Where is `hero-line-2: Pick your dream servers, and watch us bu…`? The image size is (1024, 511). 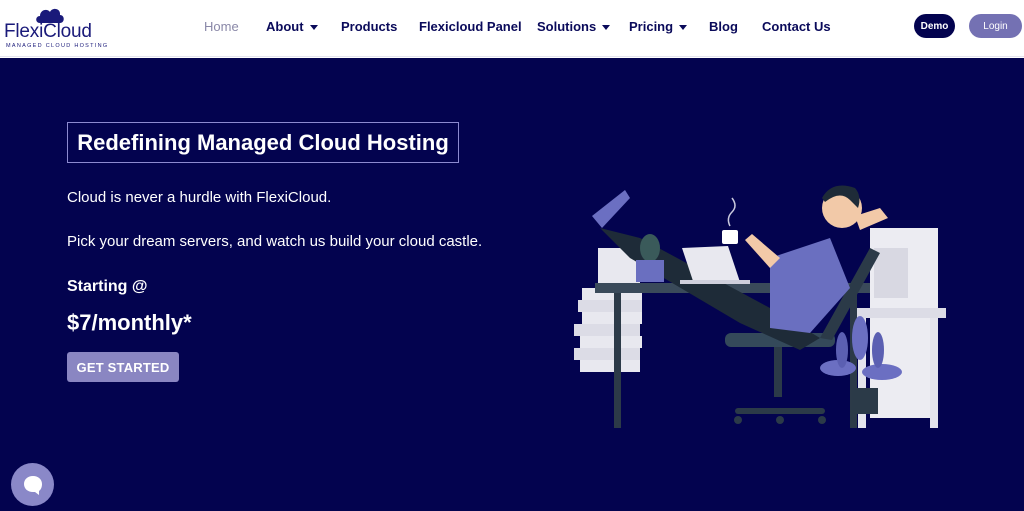
hero-line-2: Pick your dream servers, and watch us bu… is located at coordinates (275, 241).